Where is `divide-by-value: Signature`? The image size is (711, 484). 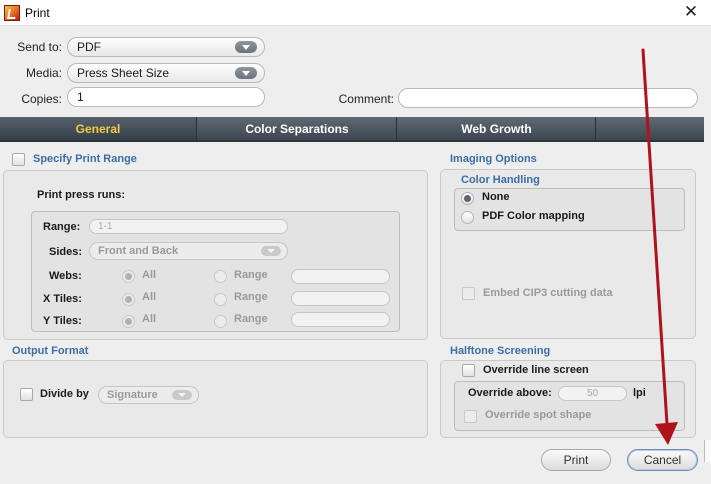 divide-by-value: Signature is located at coordinates (132, 395).